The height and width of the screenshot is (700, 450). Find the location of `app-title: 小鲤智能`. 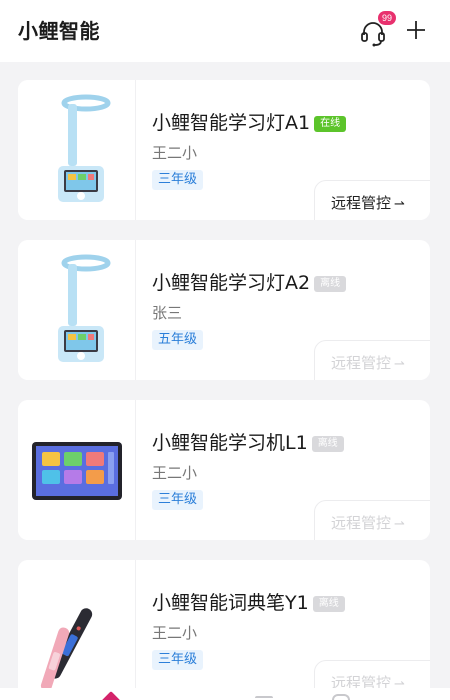

app-title: 小鲤智能 is located at coordinates (59, 31).